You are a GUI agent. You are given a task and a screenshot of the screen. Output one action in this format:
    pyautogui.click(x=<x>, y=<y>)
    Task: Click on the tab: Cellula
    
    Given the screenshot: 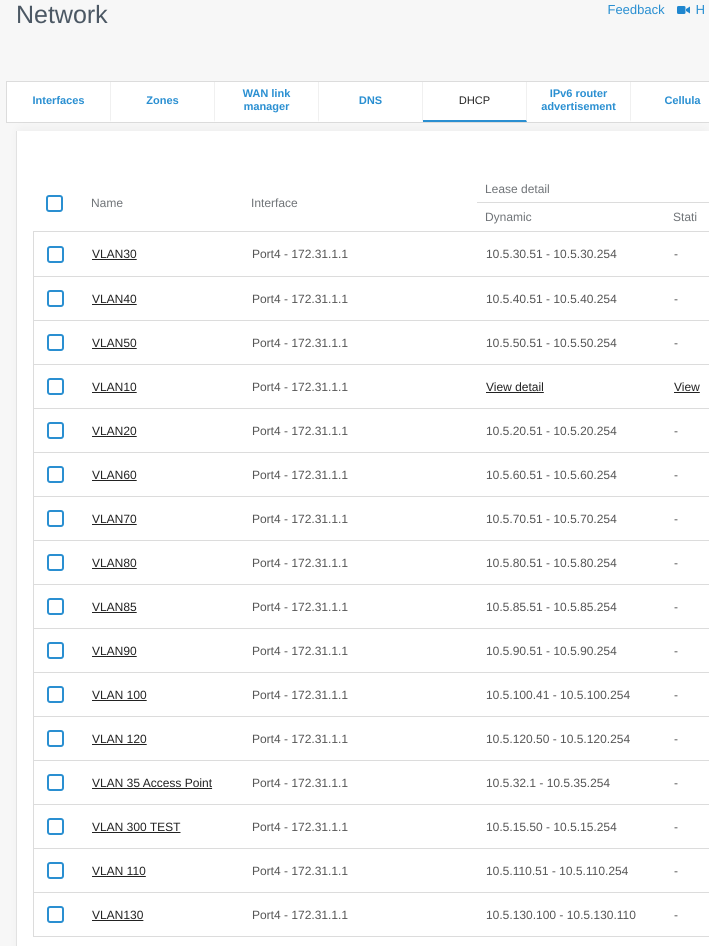 What is the action you would take?
    pyautogui.click(x=670, y=102)
    